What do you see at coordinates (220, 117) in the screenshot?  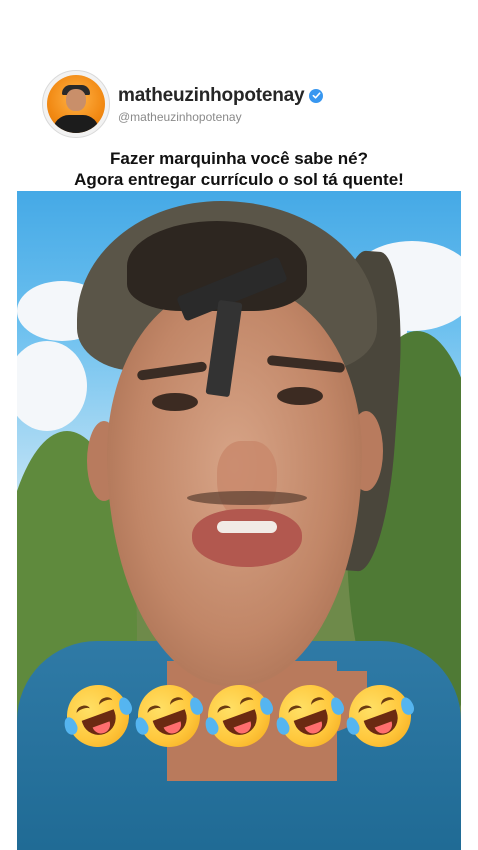 I see `account-handle: @matheuzinhopotenay` at bounding box center [220, 117].